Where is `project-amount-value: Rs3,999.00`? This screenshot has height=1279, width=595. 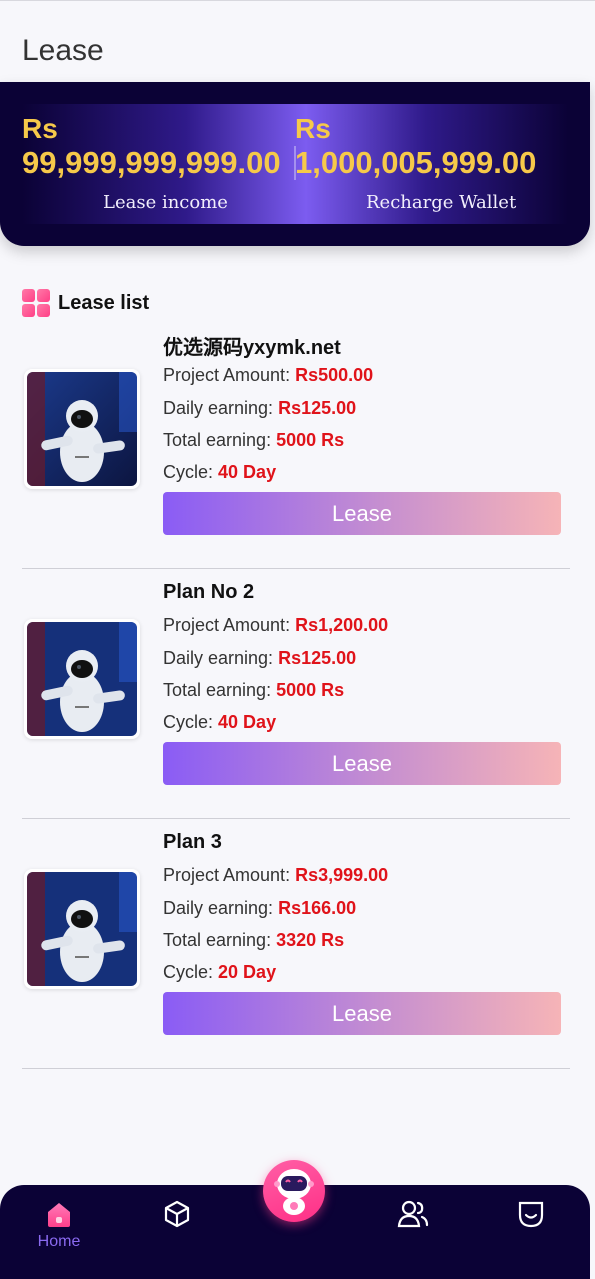 project-amount-value: Rs3,999.00 is located at coordinates (342, 875).